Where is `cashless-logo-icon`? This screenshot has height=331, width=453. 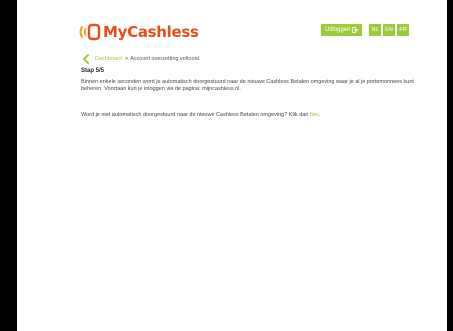
cashless-logo-icon is located at coordinates (90, 32).